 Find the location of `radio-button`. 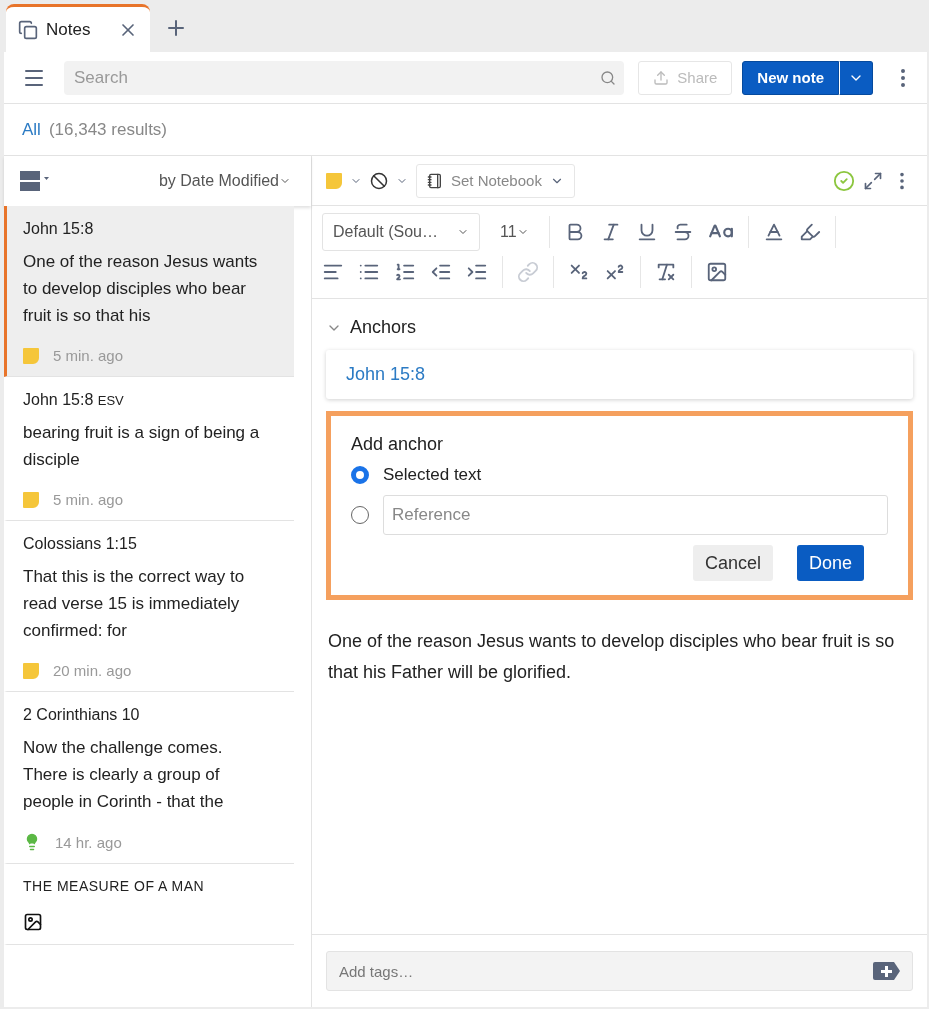

radio-button is located at coordinates (360, 475).